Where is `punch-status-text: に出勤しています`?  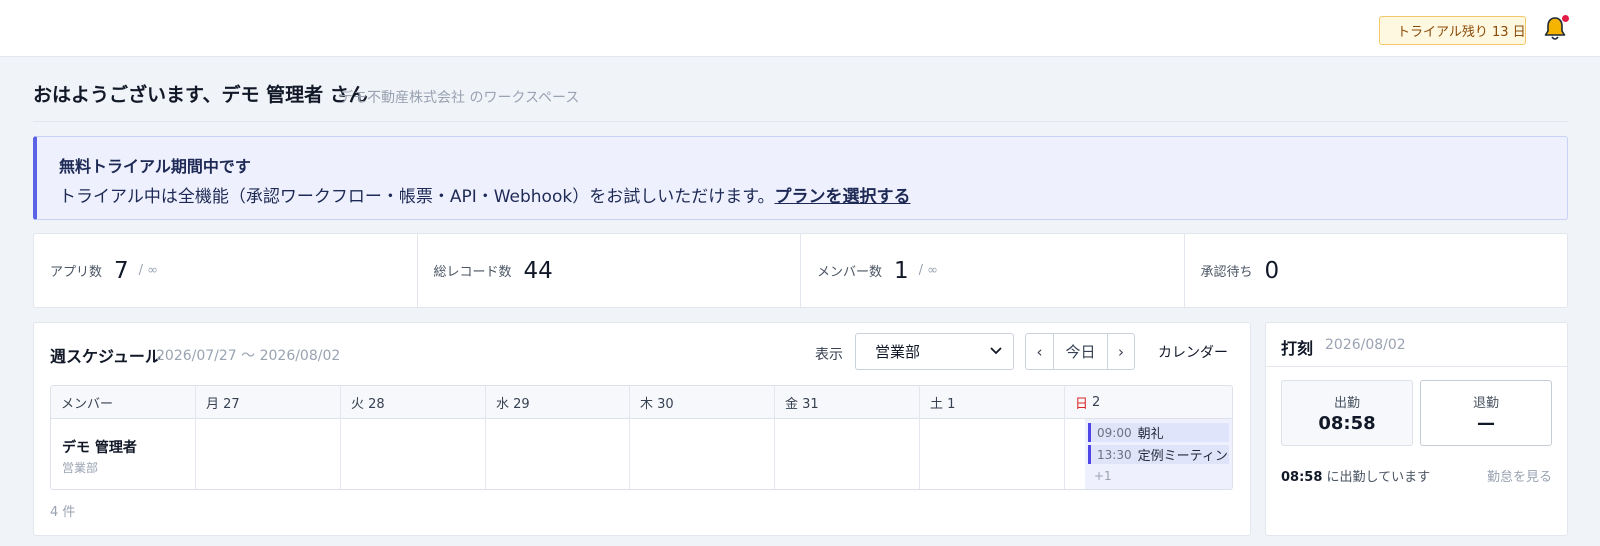 punch-status-text: に出勤しています is located at coordinates (1376, 477).